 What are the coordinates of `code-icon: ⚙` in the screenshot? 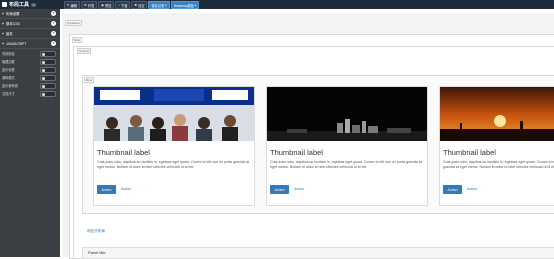 It's located at (85, 5).